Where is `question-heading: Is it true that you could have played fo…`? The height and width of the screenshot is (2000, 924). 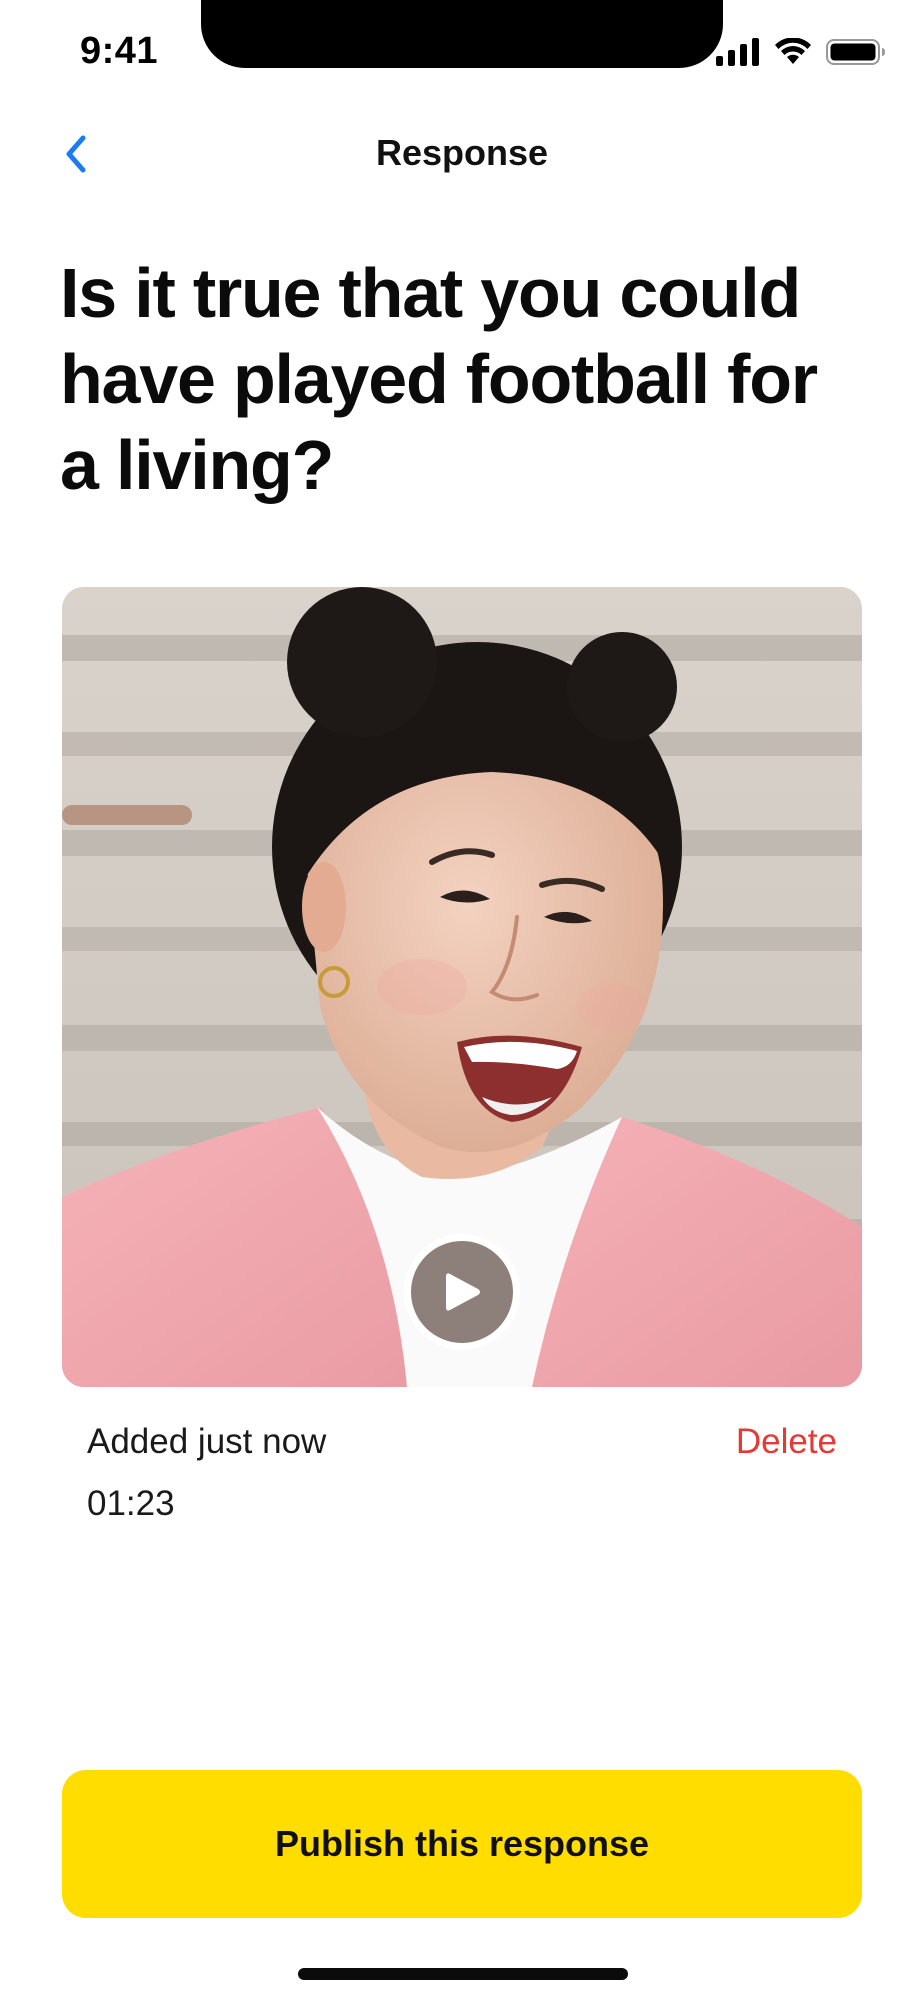 question-heading: Is it true that you could have played fo… is located at coordinates (439, 379).